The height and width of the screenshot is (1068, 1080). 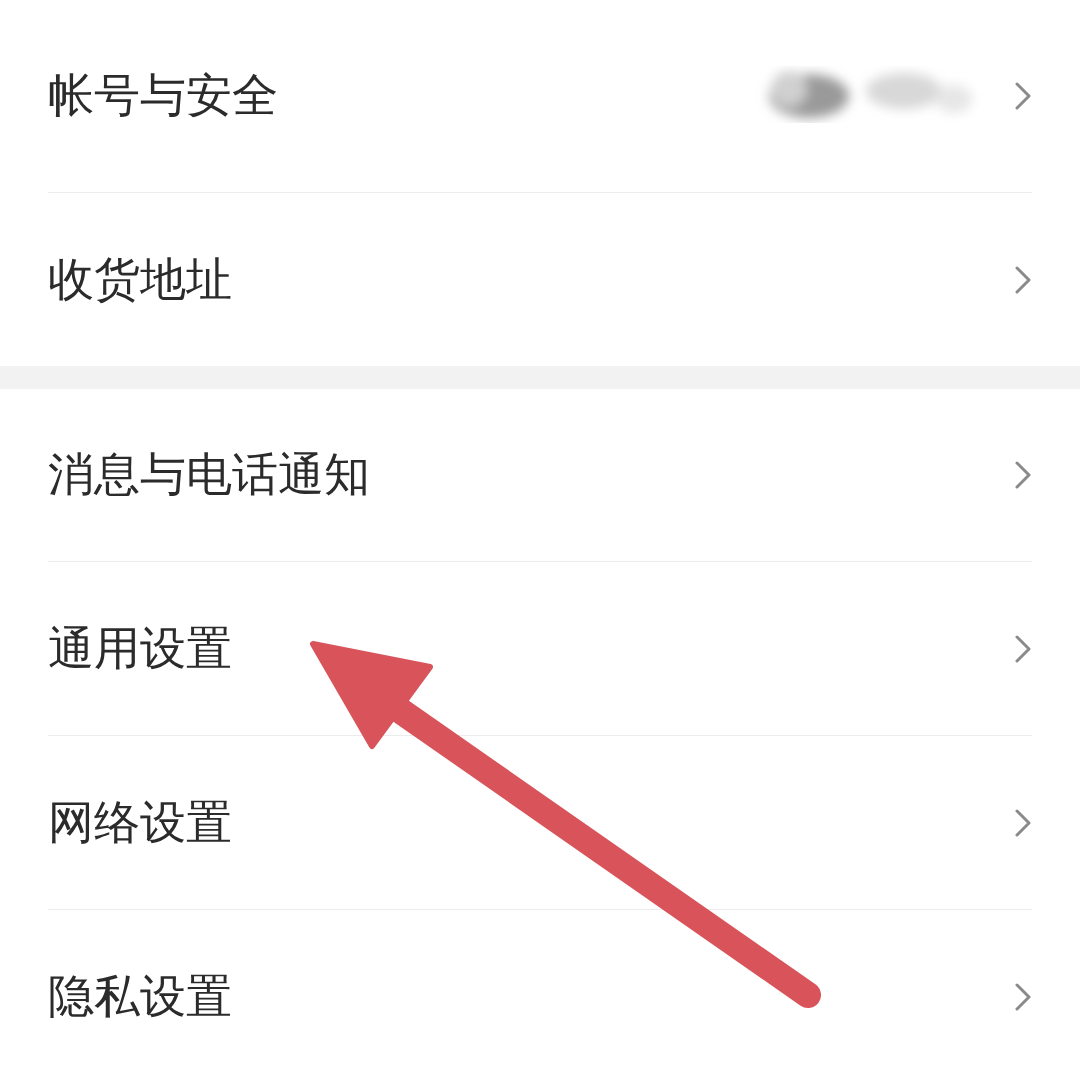 What do you see at coordinates (531, 279) in the screenshot?
I see `settings-item-label: 收货地址` at bounding box center [531, 279].